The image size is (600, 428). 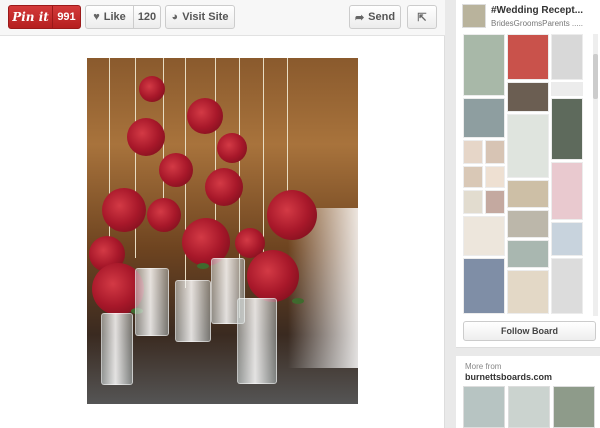 I want to click on pin-it-button: Pin it 991, so click(x=44, y=17).